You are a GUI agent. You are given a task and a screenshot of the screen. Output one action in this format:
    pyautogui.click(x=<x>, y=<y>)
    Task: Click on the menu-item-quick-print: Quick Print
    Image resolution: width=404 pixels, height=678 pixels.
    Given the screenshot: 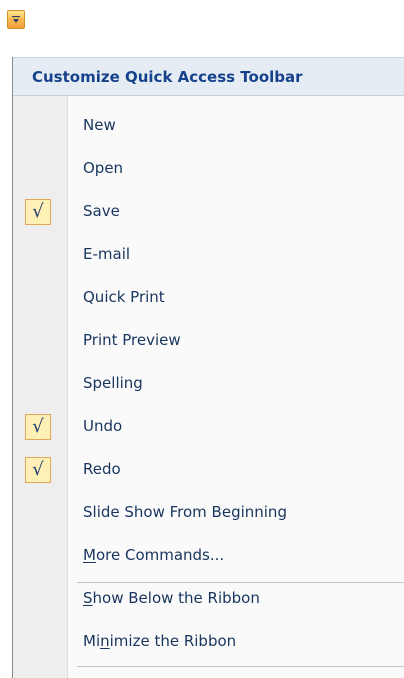 What is the action you would take?
    pyautogui.click(x=208, y=297)
    